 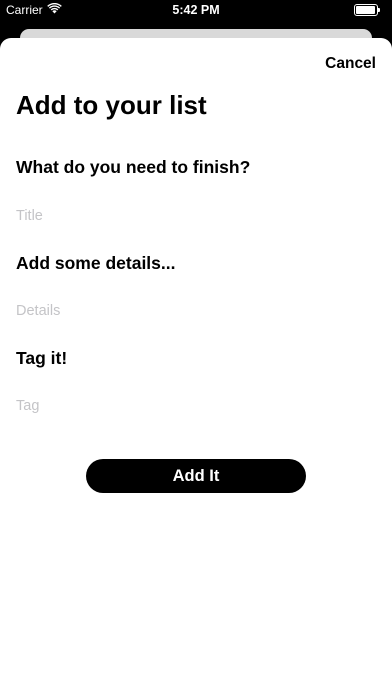 I want to click on battery-level, so click(x=365, y=10).